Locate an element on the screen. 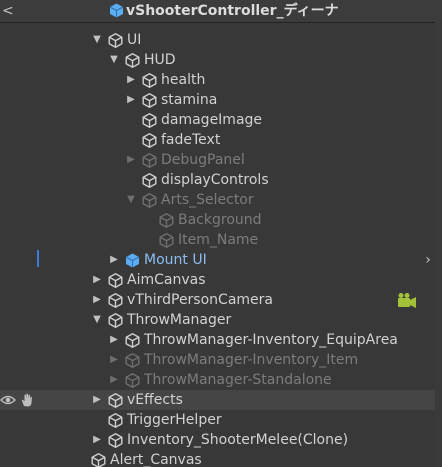  tree-row-label: DebugPanel is located at coordinates (203, 160).